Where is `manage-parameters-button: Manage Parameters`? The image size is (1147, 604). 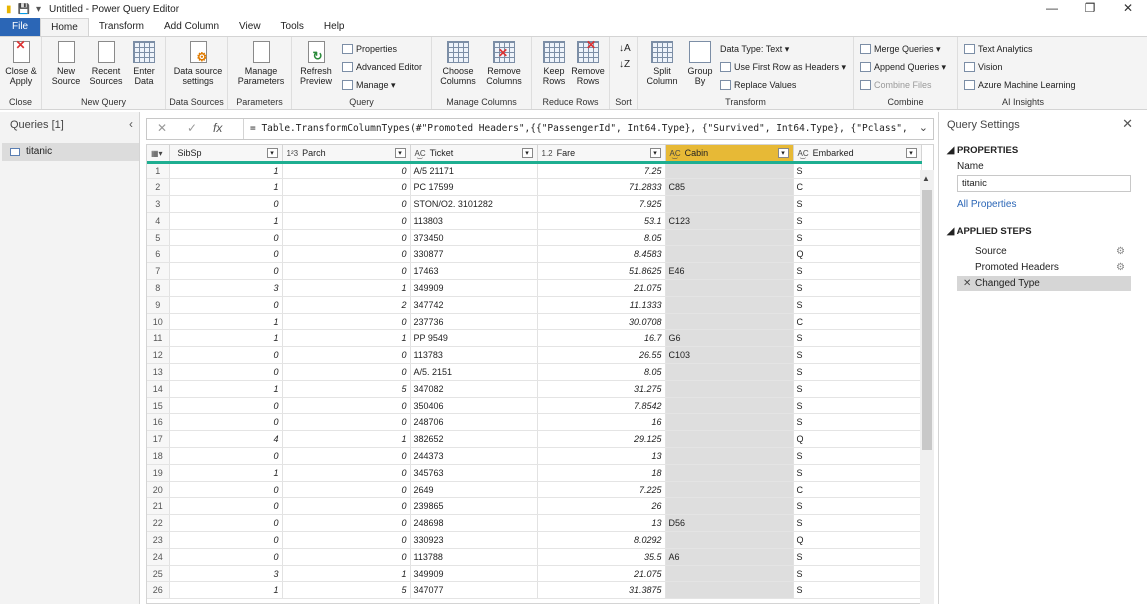
manage-parameters-button: Manage Parameters is located at coordinates (261, 63).